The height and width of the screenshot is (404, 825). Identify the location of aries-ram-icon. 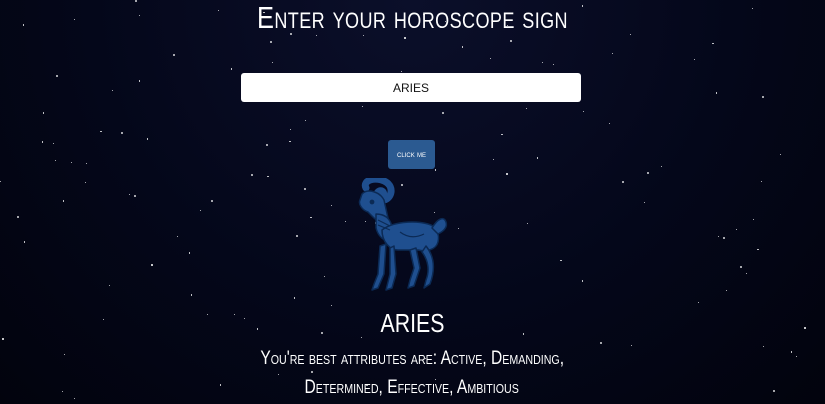
(403, 234).